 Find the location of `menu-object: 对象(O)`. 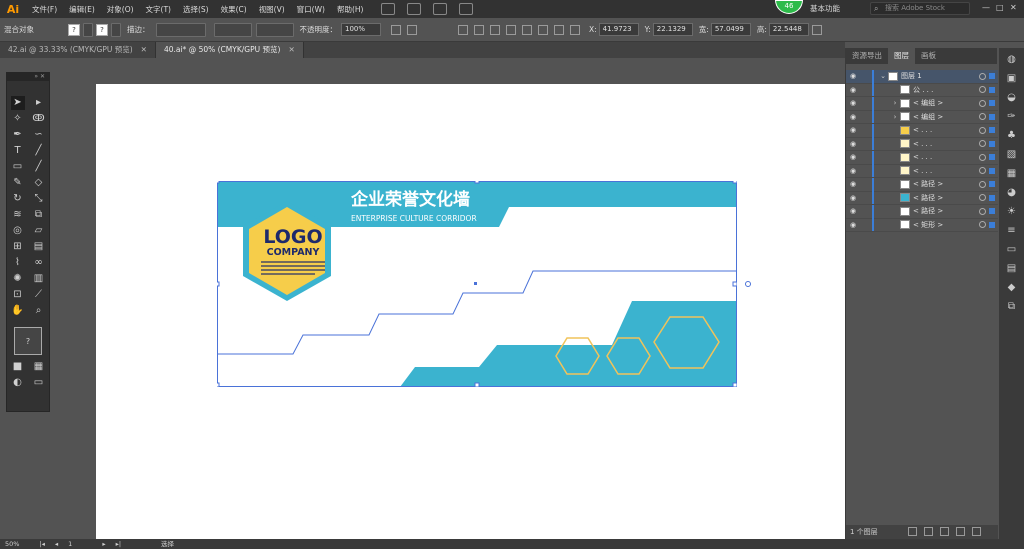

menu-object: 对象(O) is located at coordinates (120, 9).